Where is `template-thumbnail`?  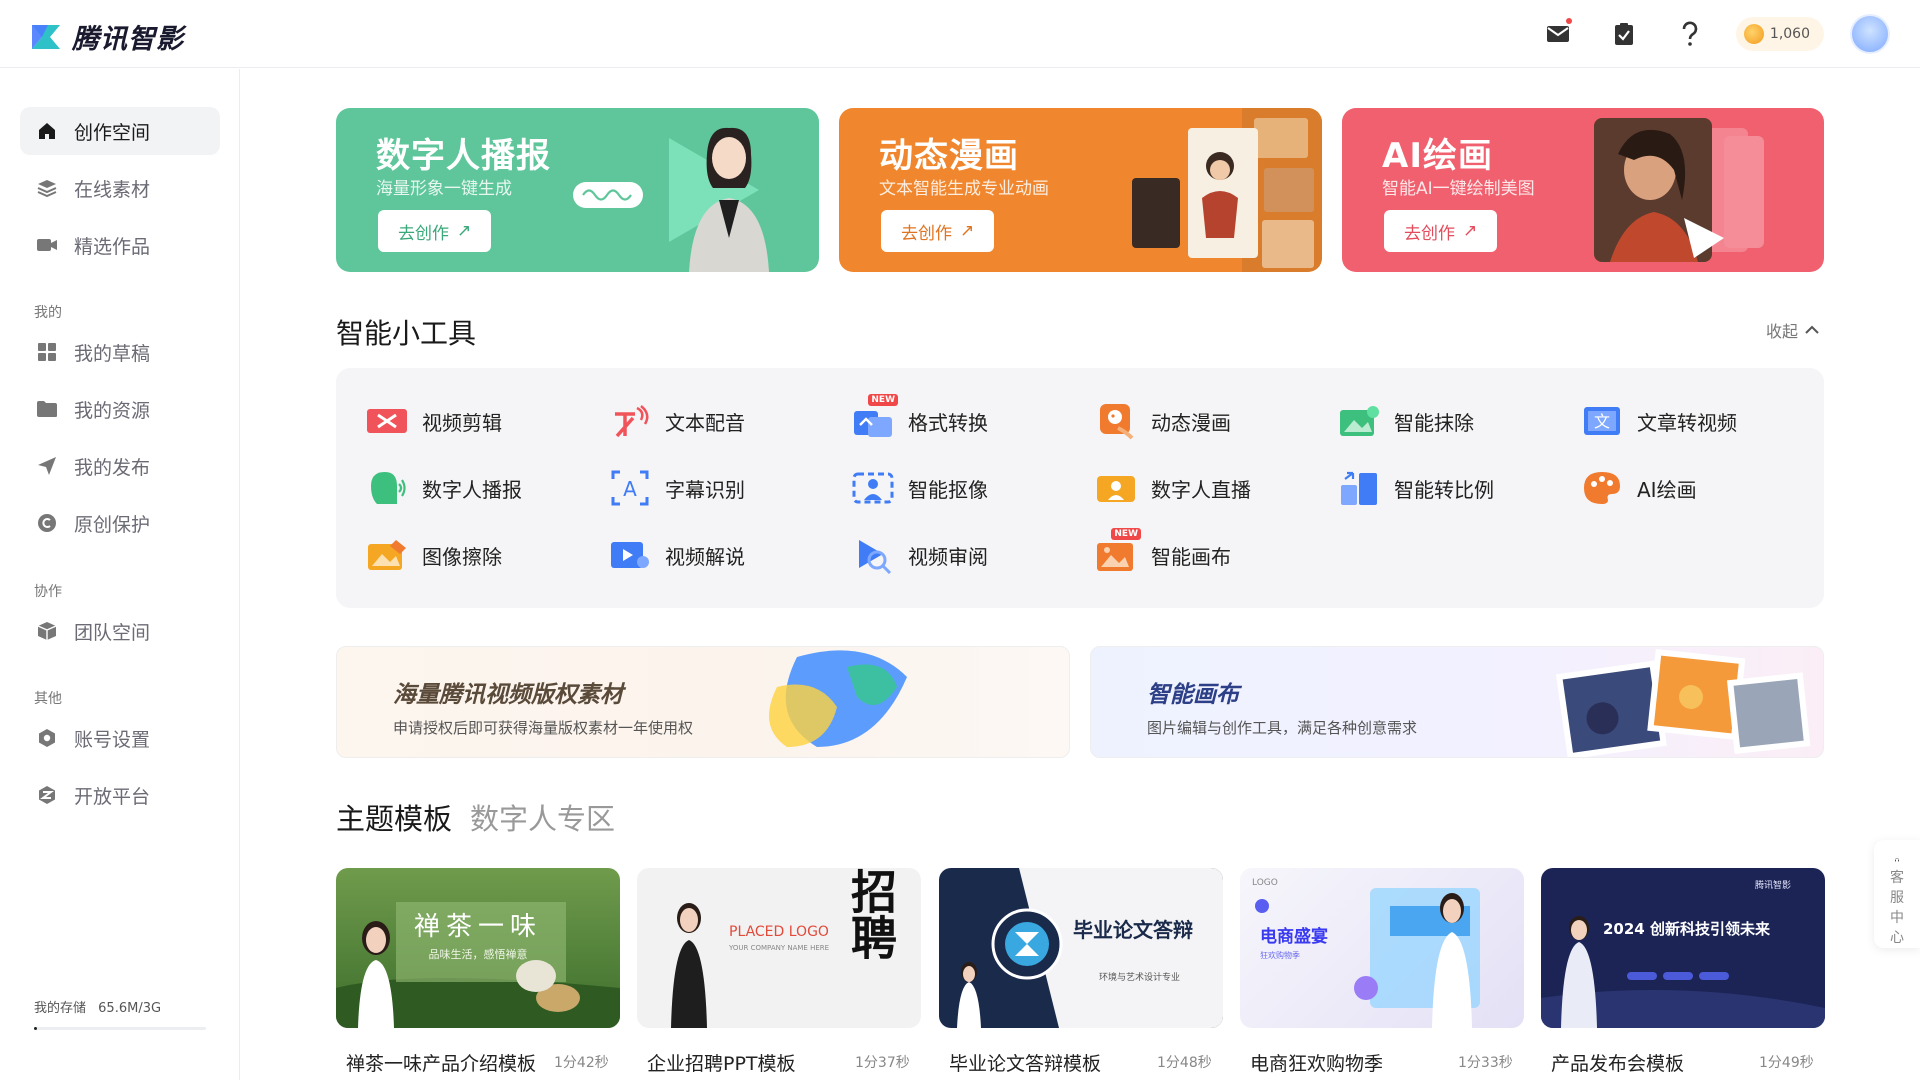
template-thumbnail is located at coordinates (1367, 958).